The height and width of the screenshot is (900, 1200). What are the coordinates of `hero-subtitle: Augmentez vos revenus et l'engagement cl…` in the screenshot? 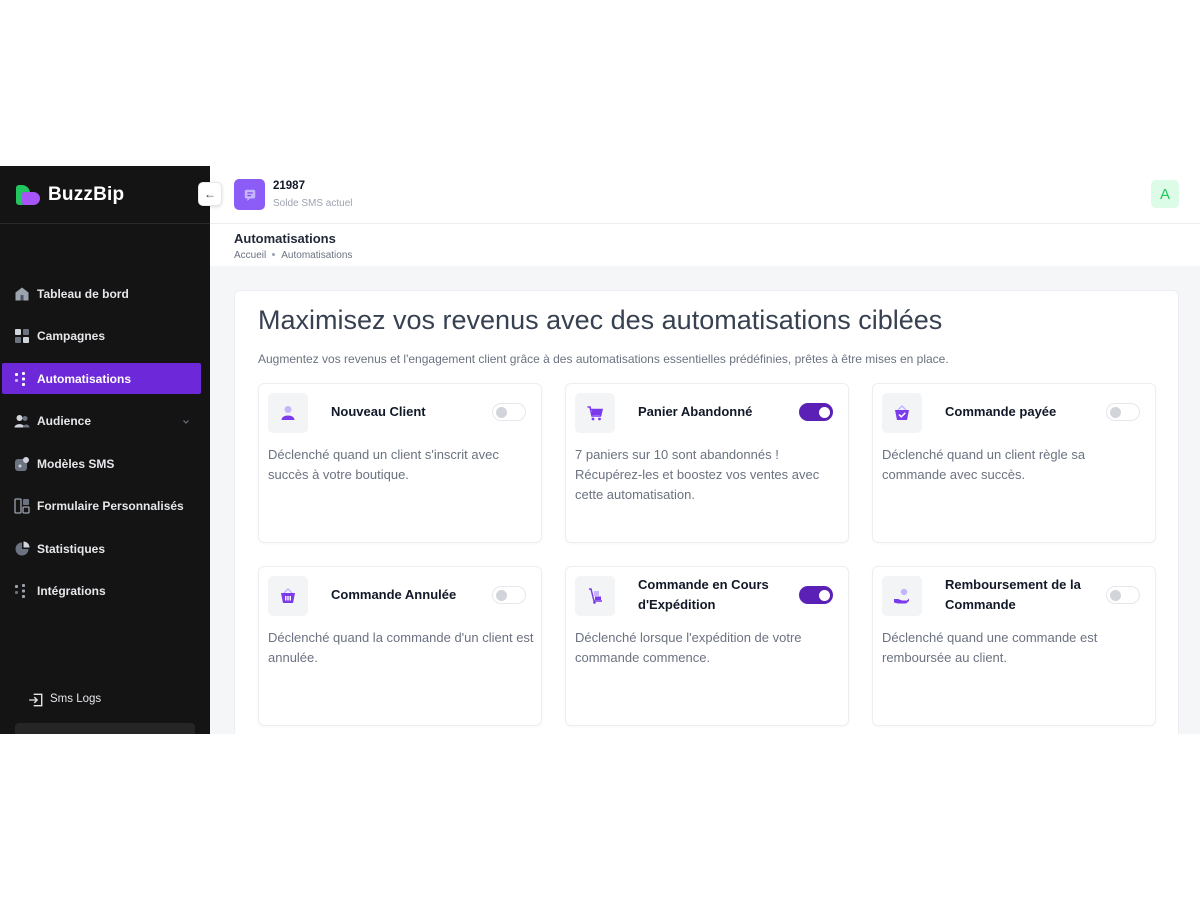 It's located at (603, 359).